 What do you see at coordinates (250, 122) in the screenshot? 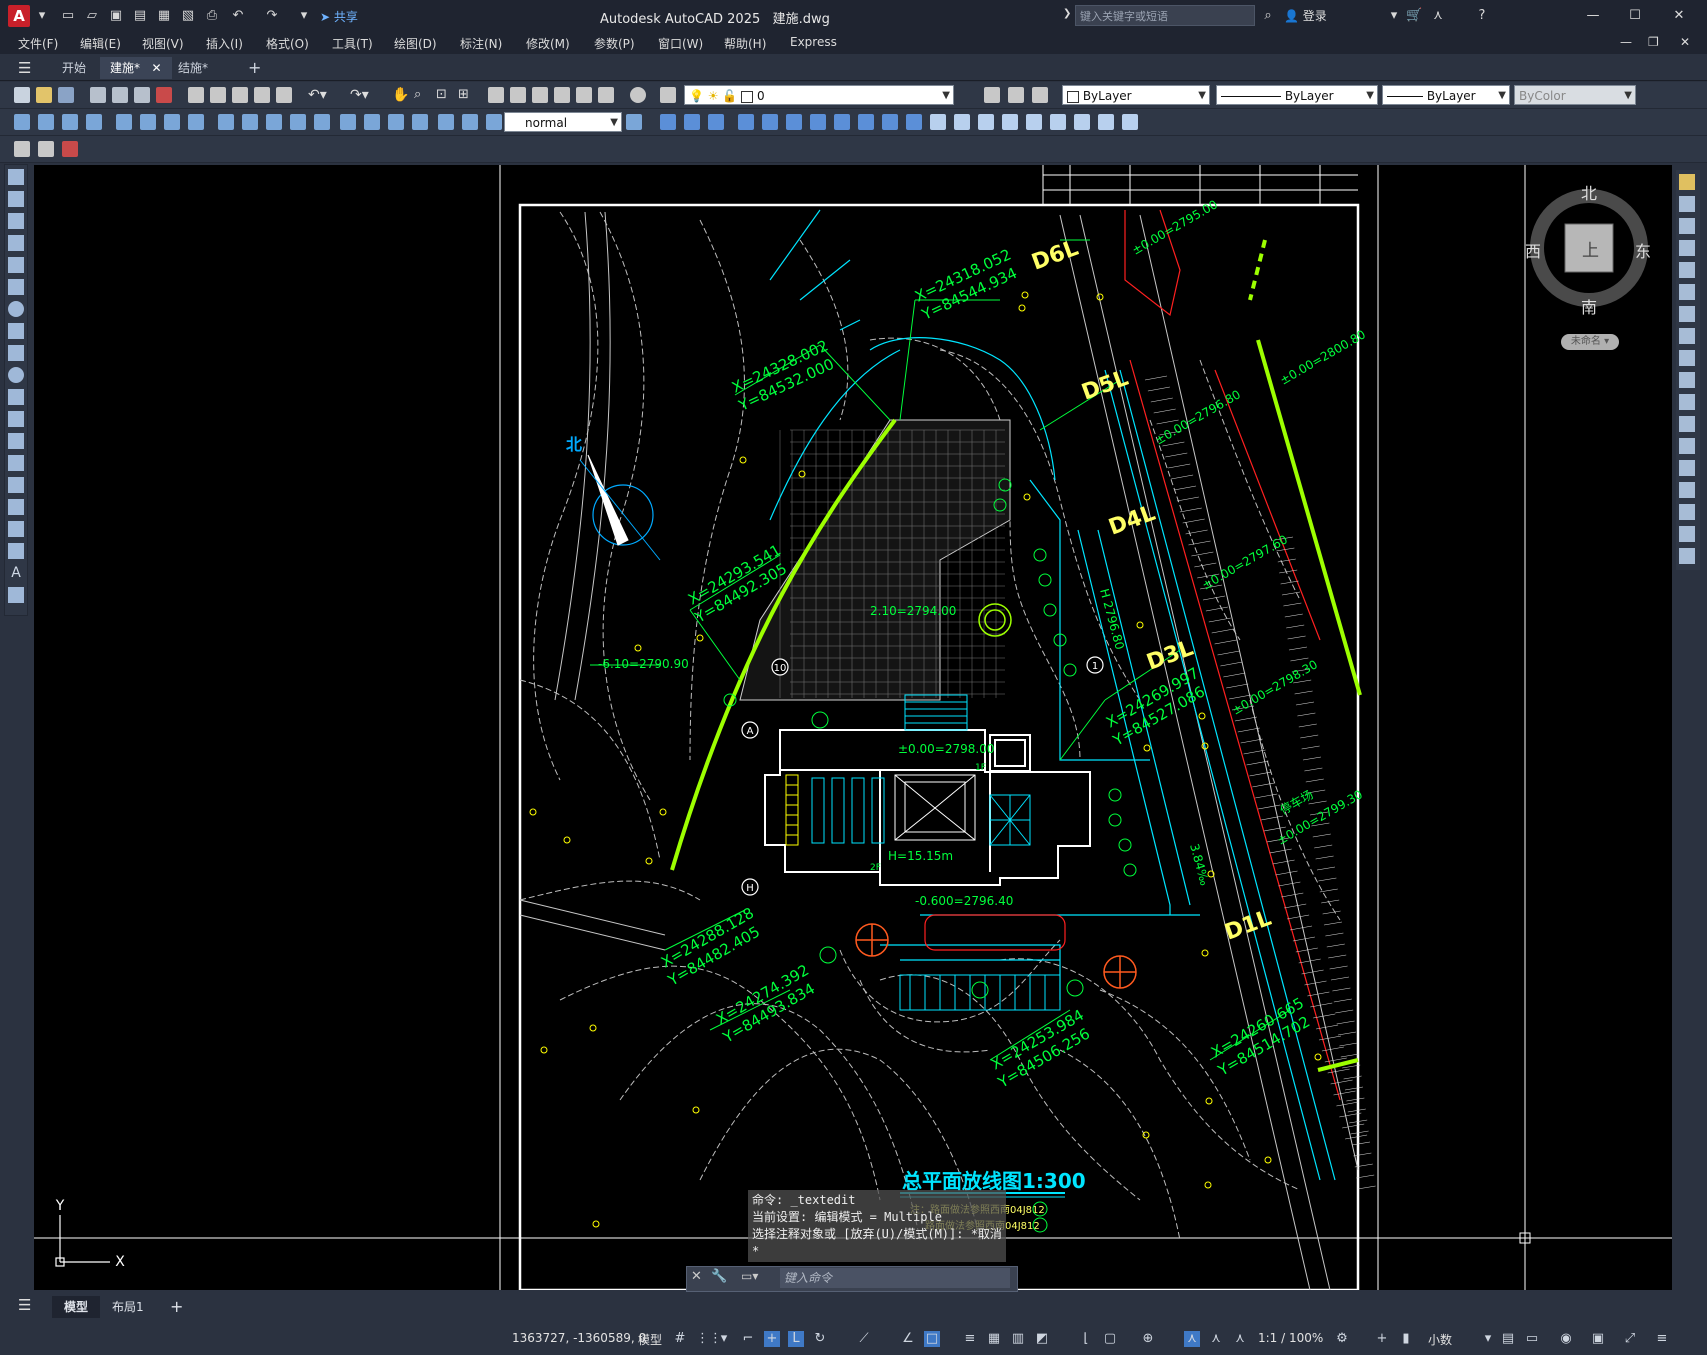
I see `baseline-dim-icon` at bounding box center [250, 122].